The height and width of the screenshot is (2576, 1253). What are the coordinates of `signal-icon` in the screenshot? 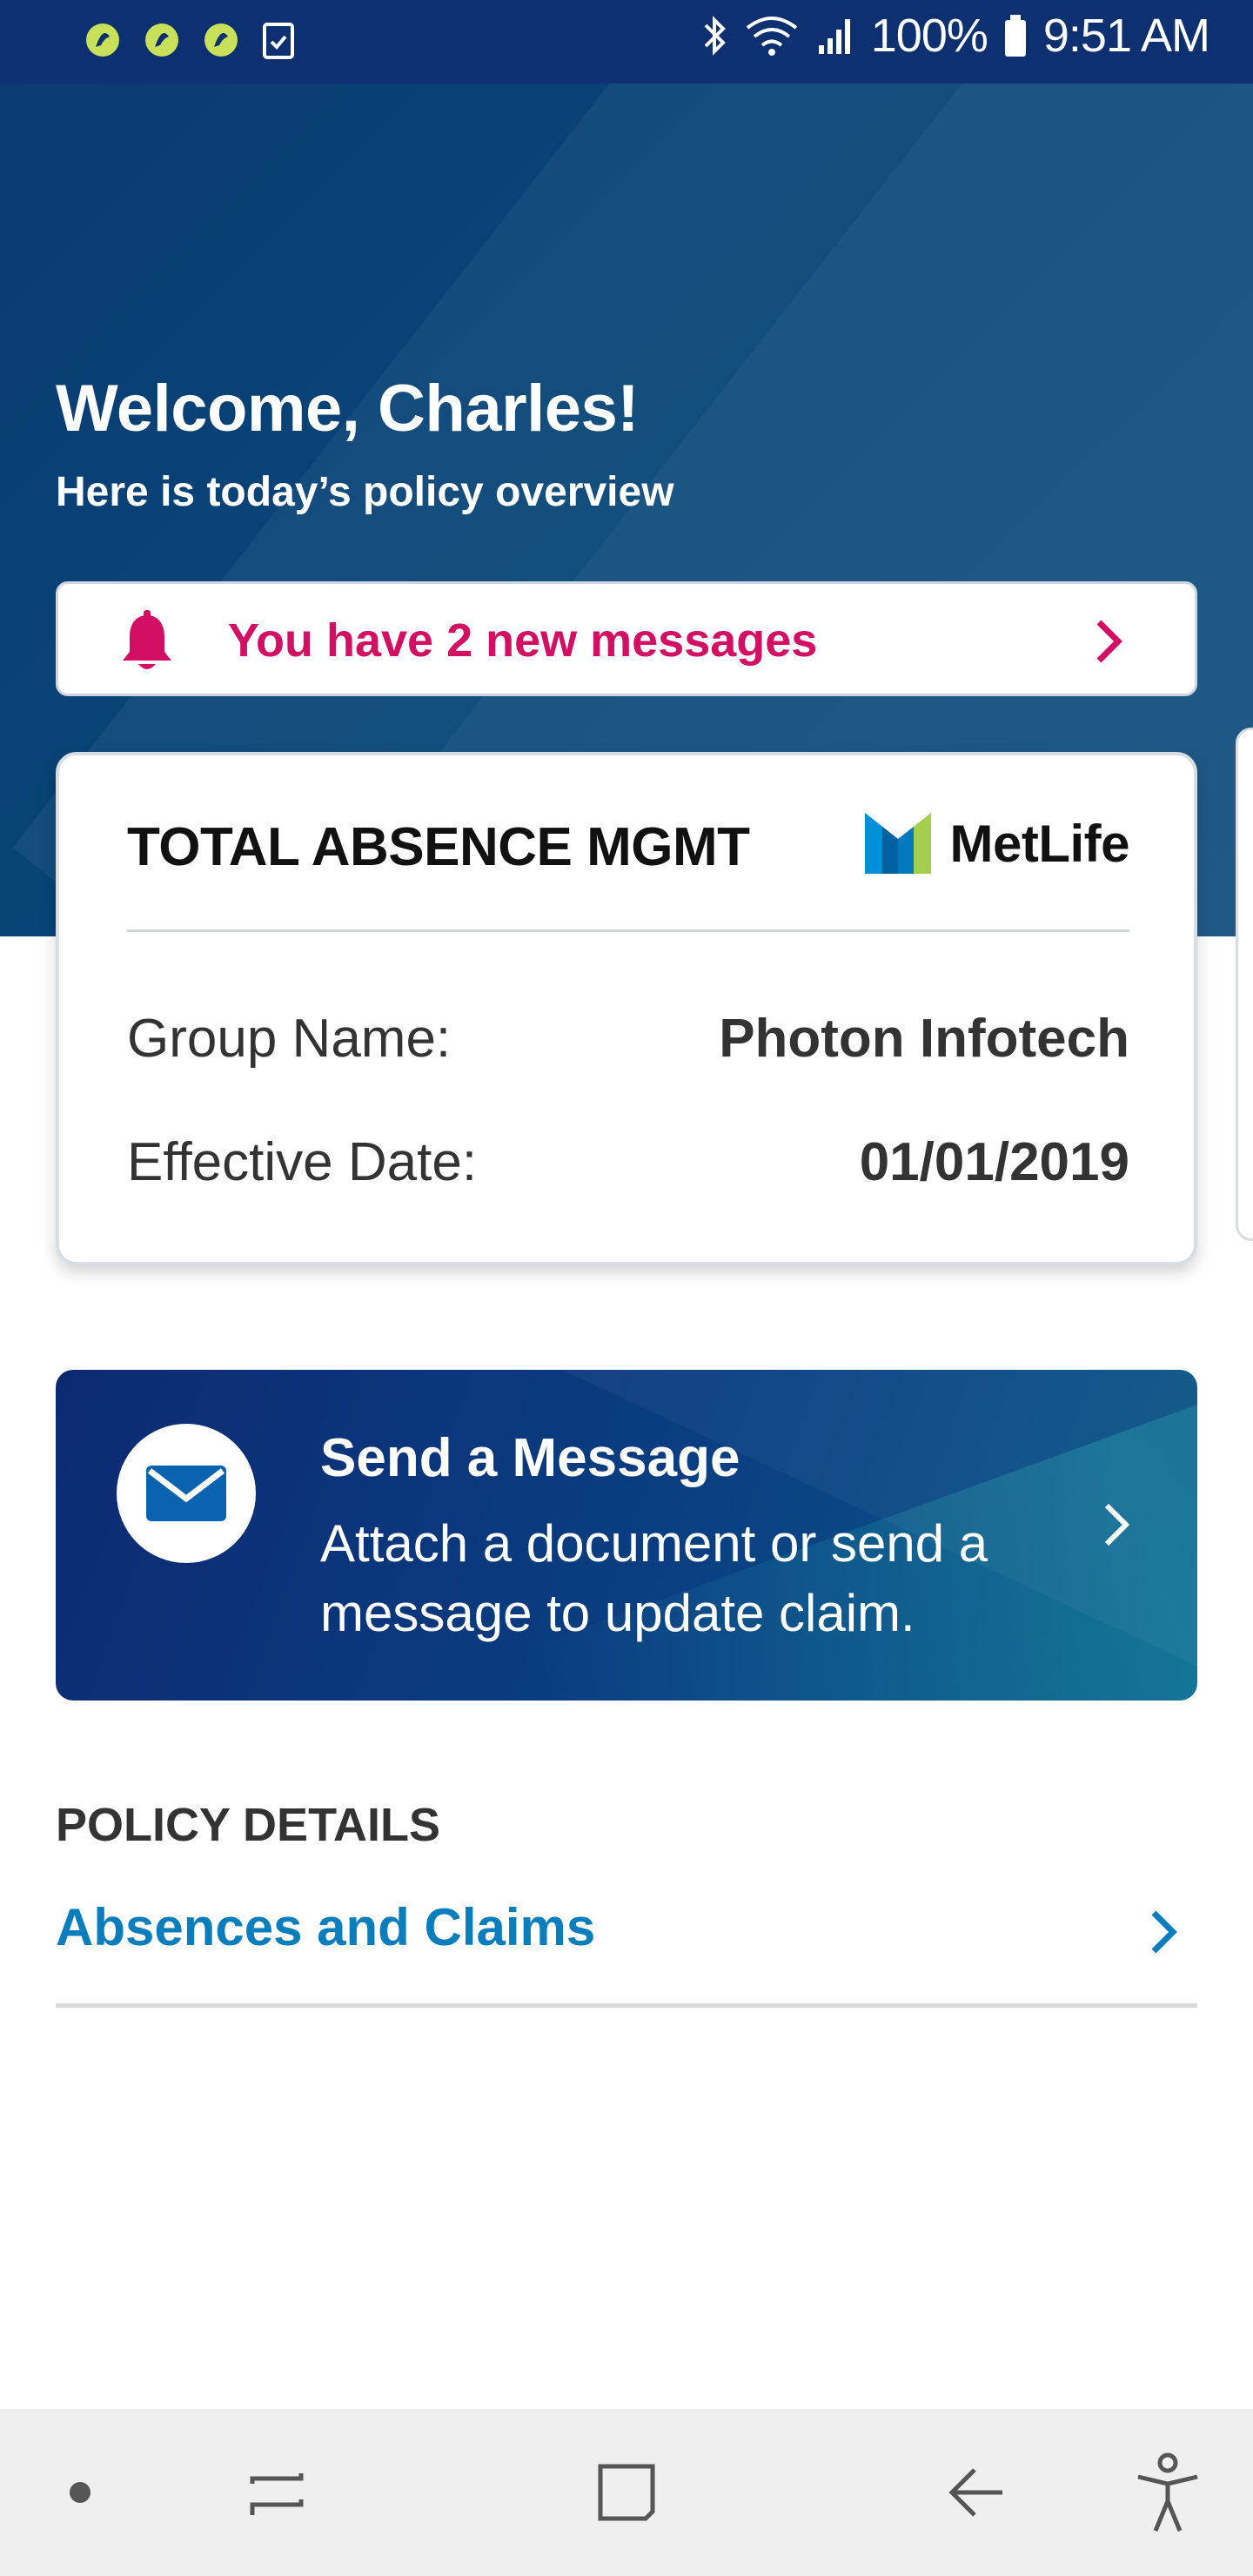 It's located at (834, 37).